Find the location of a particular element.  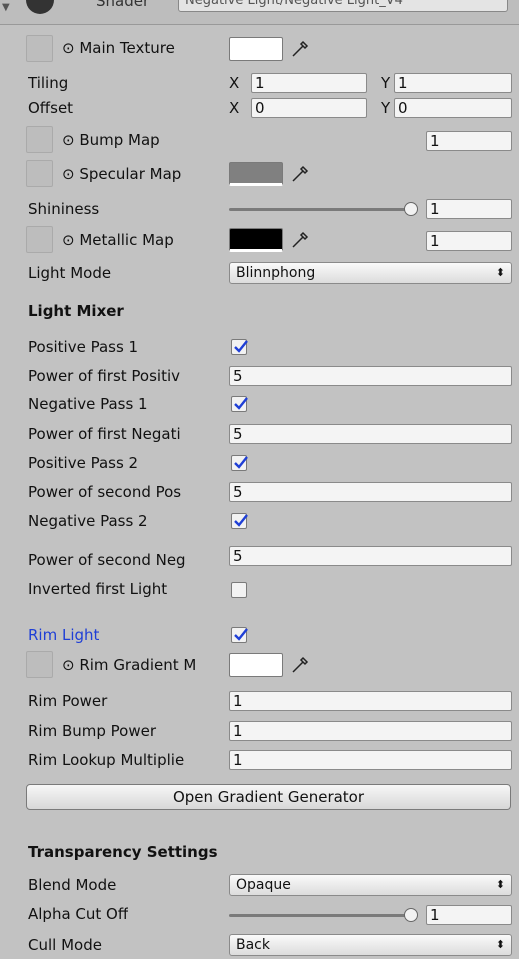

rim-gradient-label: ⊙ Rim Gradient M is located at coordinates (129, 665).